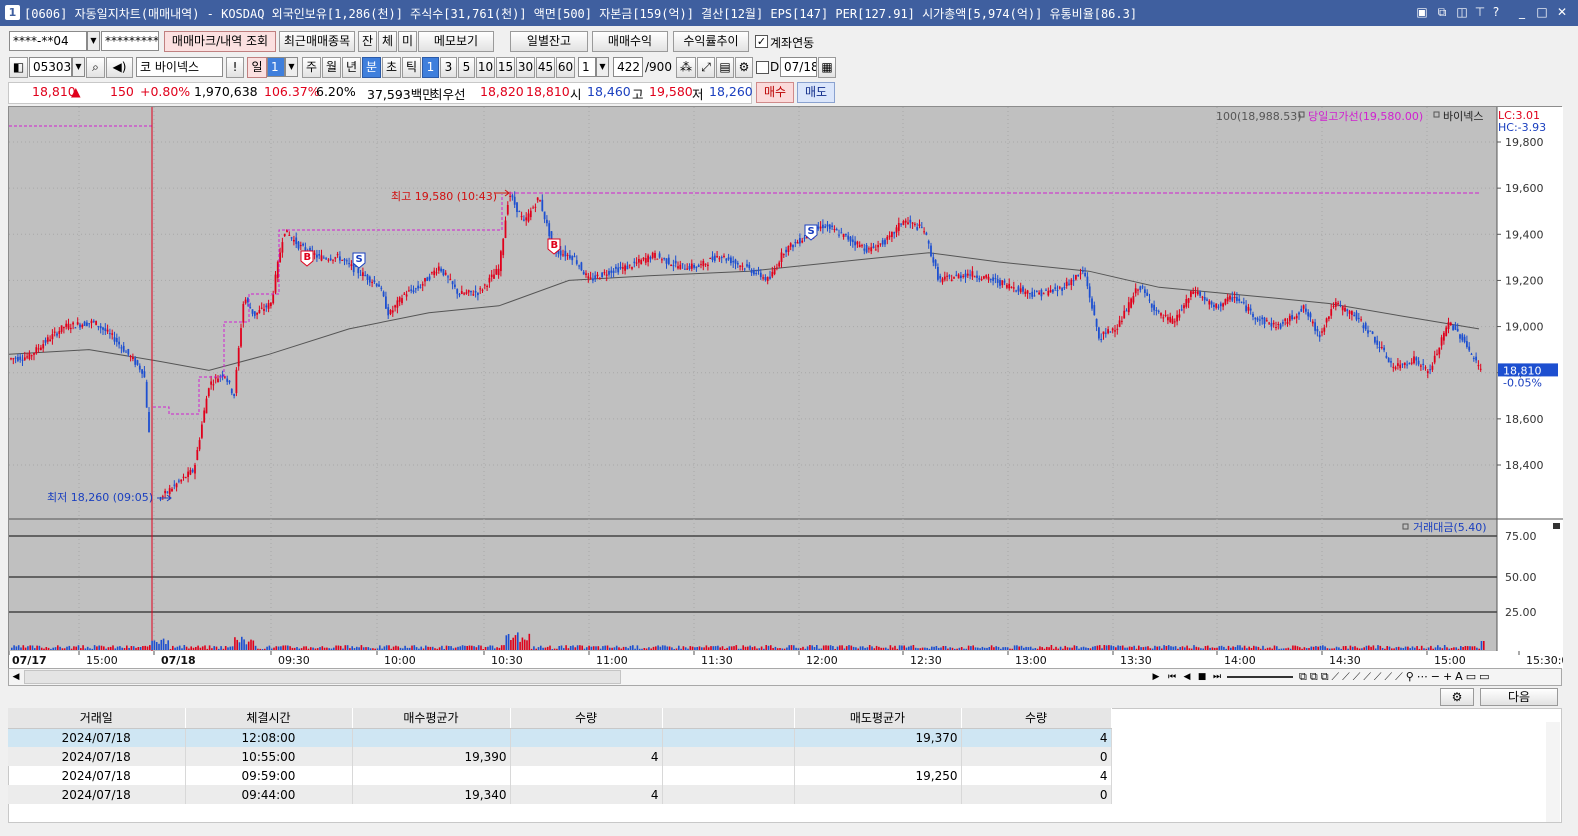  I want to click on period-day-button: 일, so click(257, 67).